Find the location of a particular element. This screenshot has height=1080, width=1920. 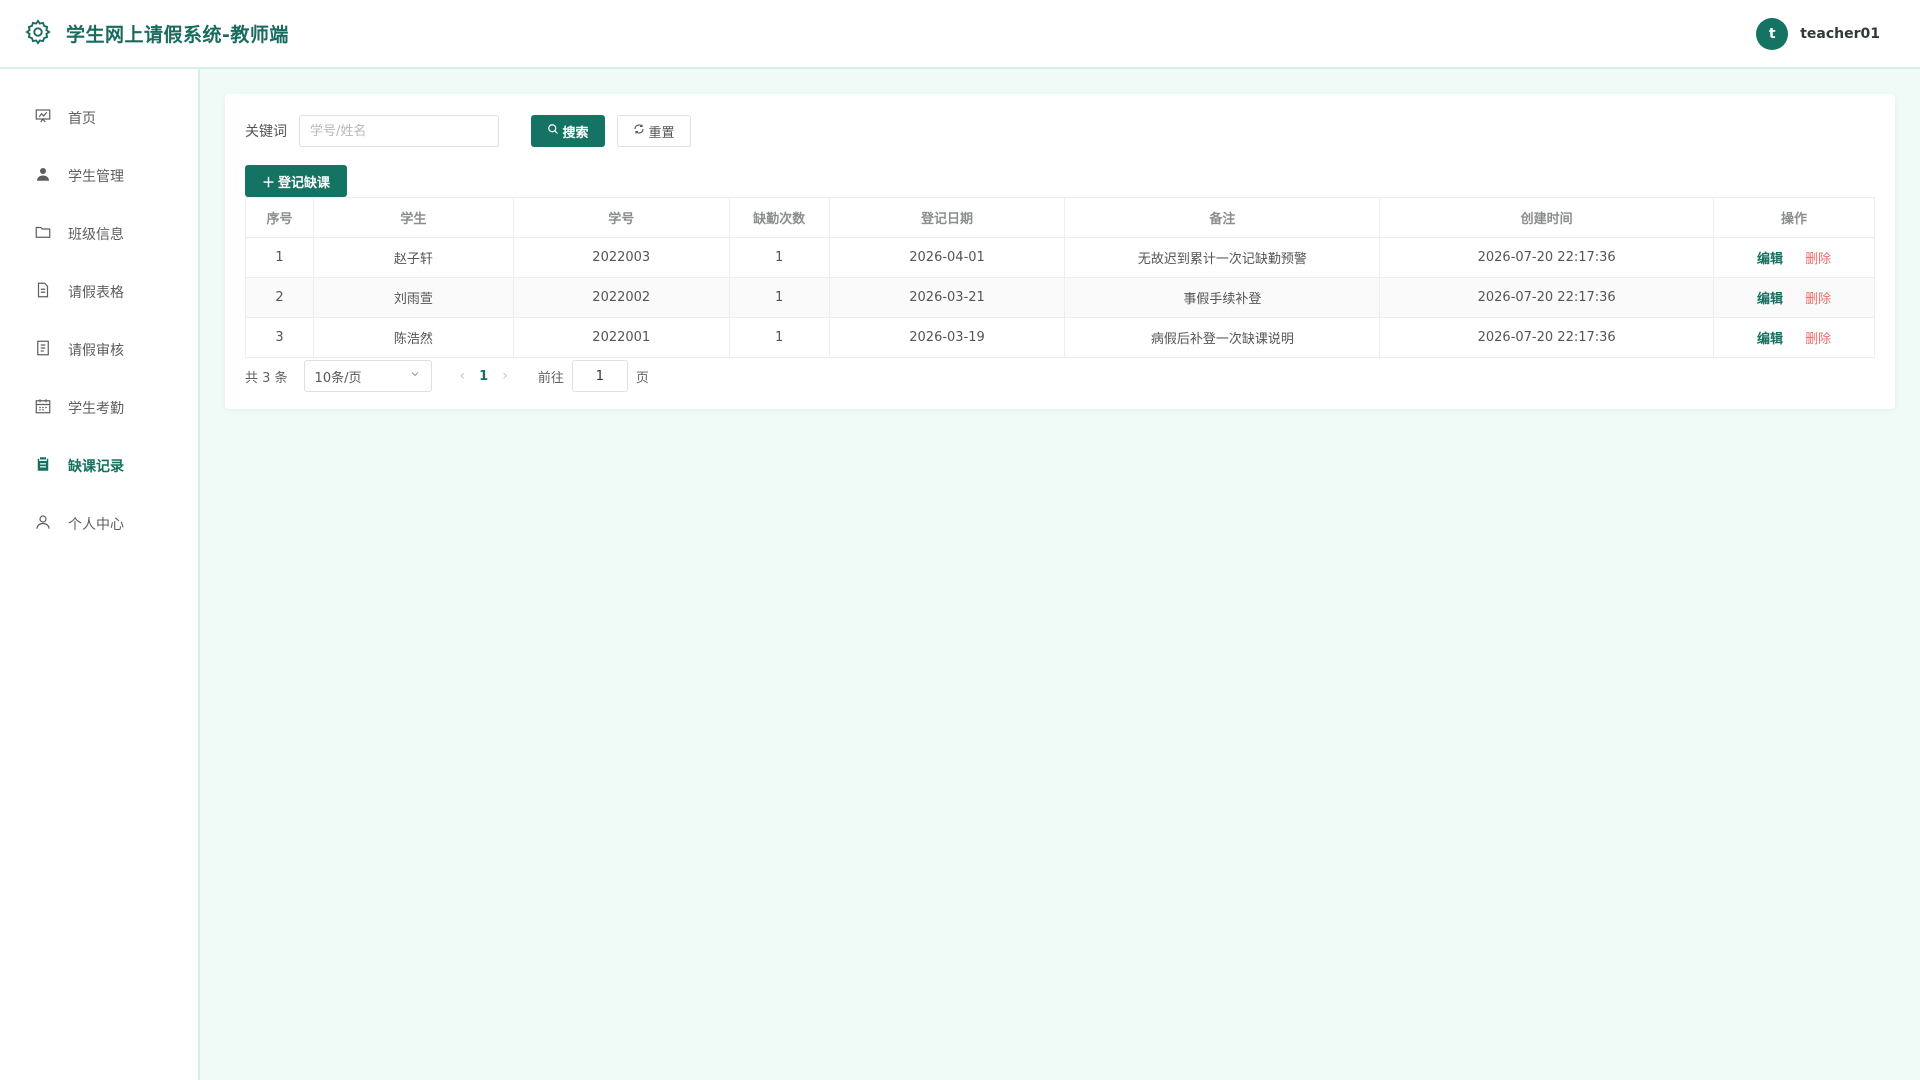

sidebar-item-classes: 班级信息 is located at coordinates (99, 234).